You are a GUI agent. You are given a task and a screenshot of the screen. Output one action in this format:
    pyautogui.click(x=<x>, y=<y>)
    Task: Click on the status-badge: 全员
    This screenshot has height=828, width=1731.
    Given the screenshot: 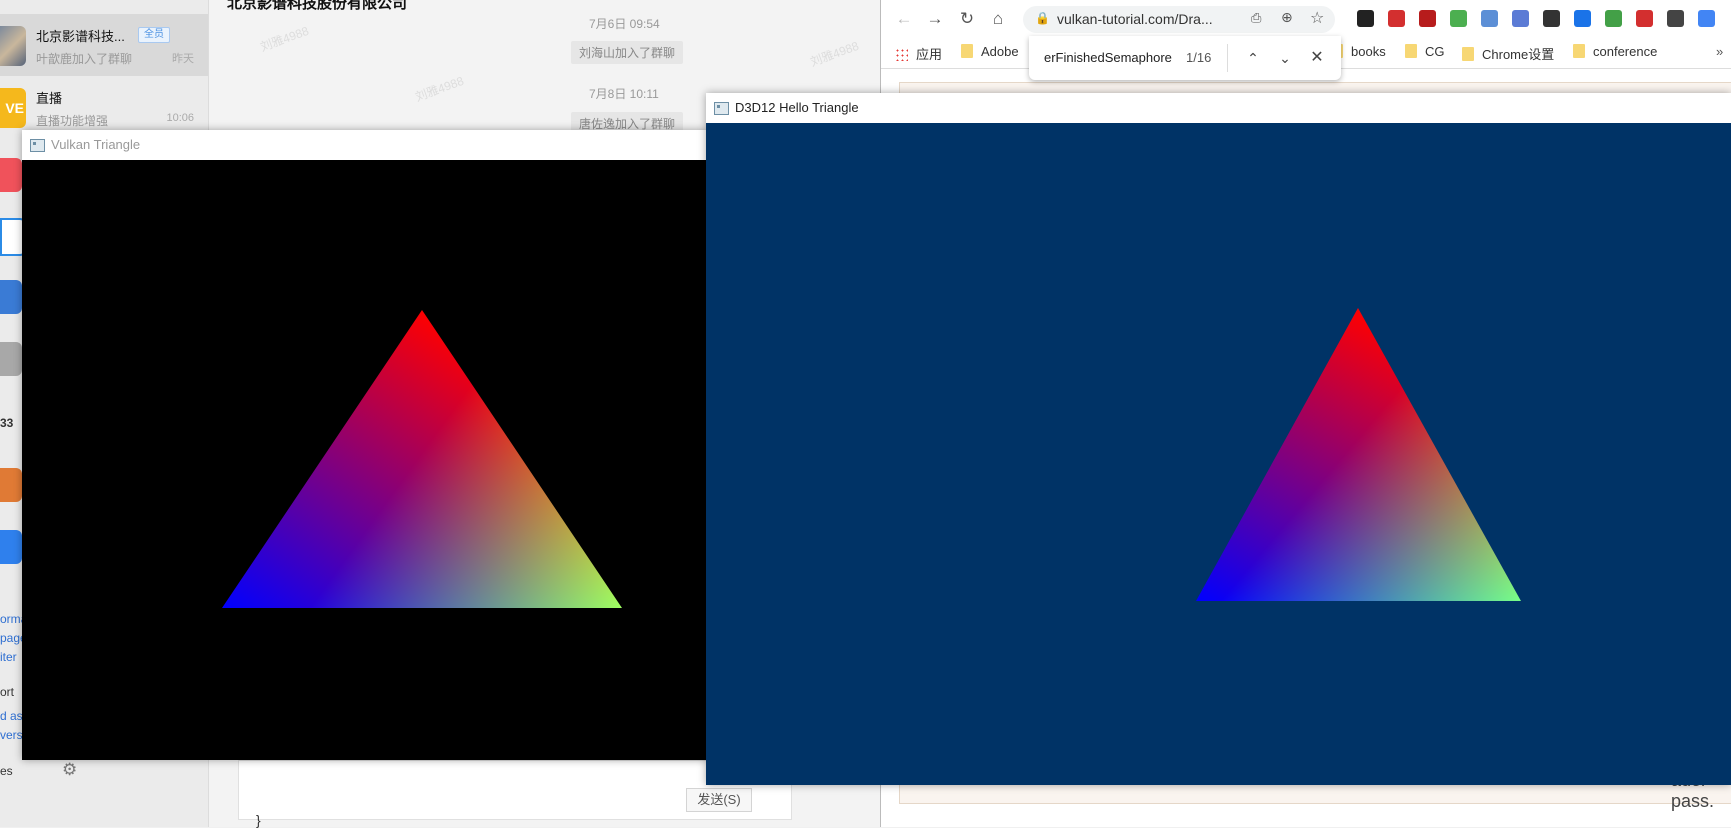 What is the action you would take?
    pyautogui.click(x=154, y=35)
    